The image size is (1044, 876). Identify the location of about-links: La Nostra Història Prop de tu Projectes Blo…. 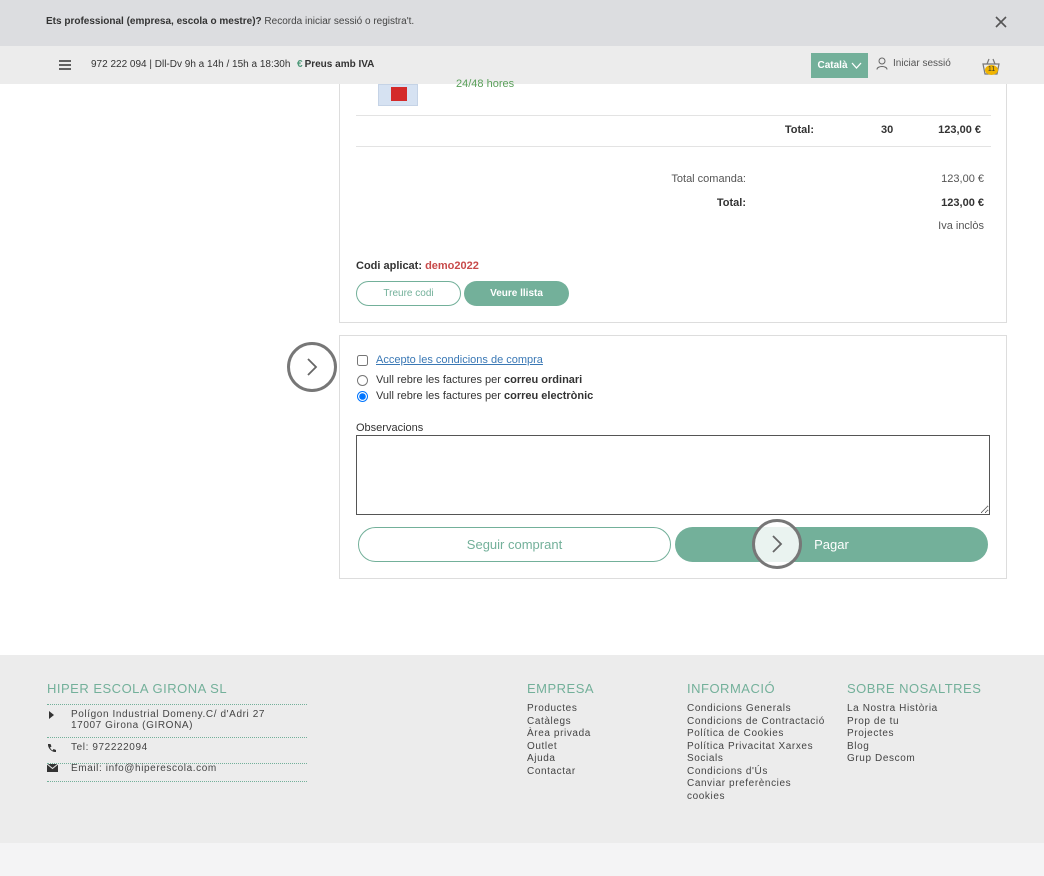
(892, 734).